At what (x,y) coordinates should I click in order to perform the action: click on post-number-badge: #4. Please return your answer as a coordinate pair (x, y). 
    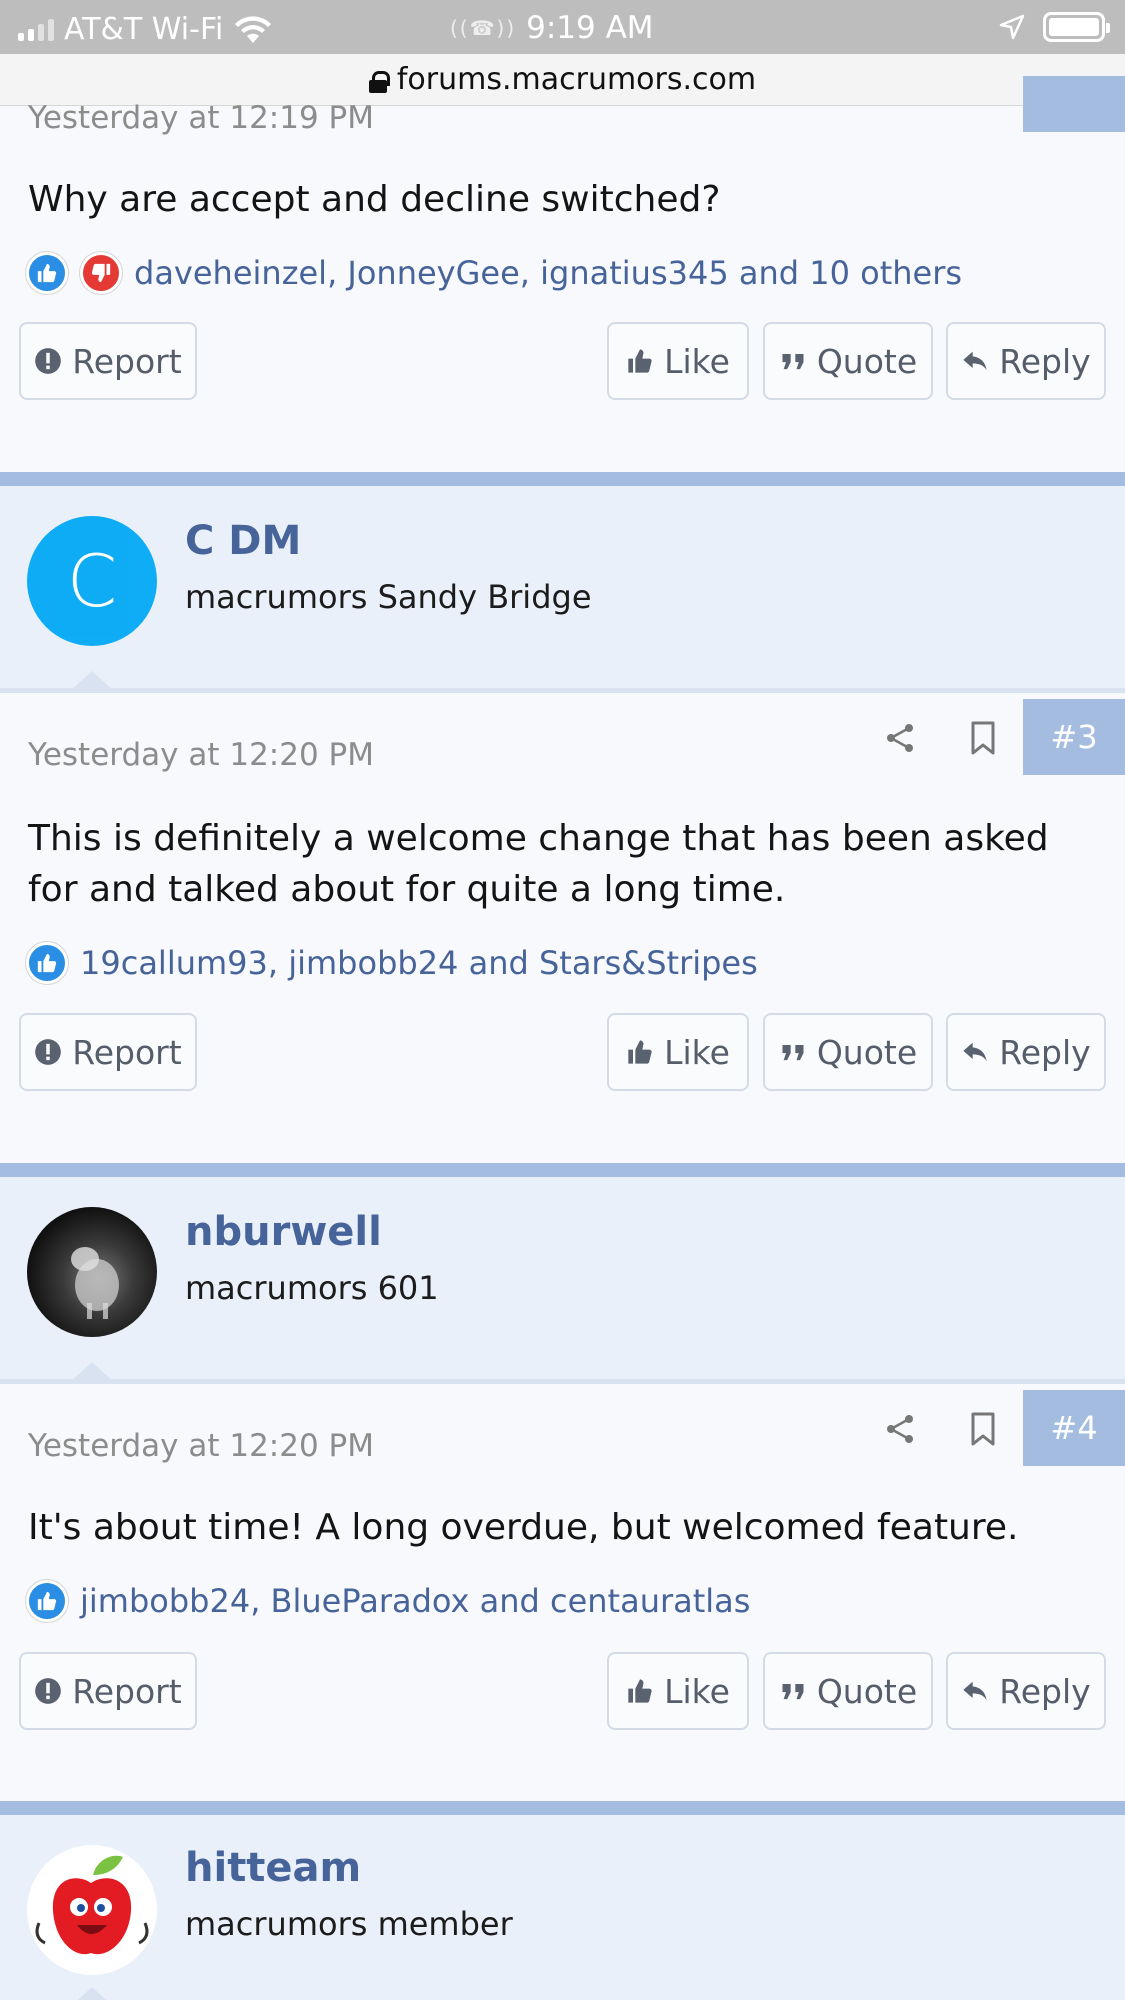
    Looking at the image, I should click on (1074, 1428).